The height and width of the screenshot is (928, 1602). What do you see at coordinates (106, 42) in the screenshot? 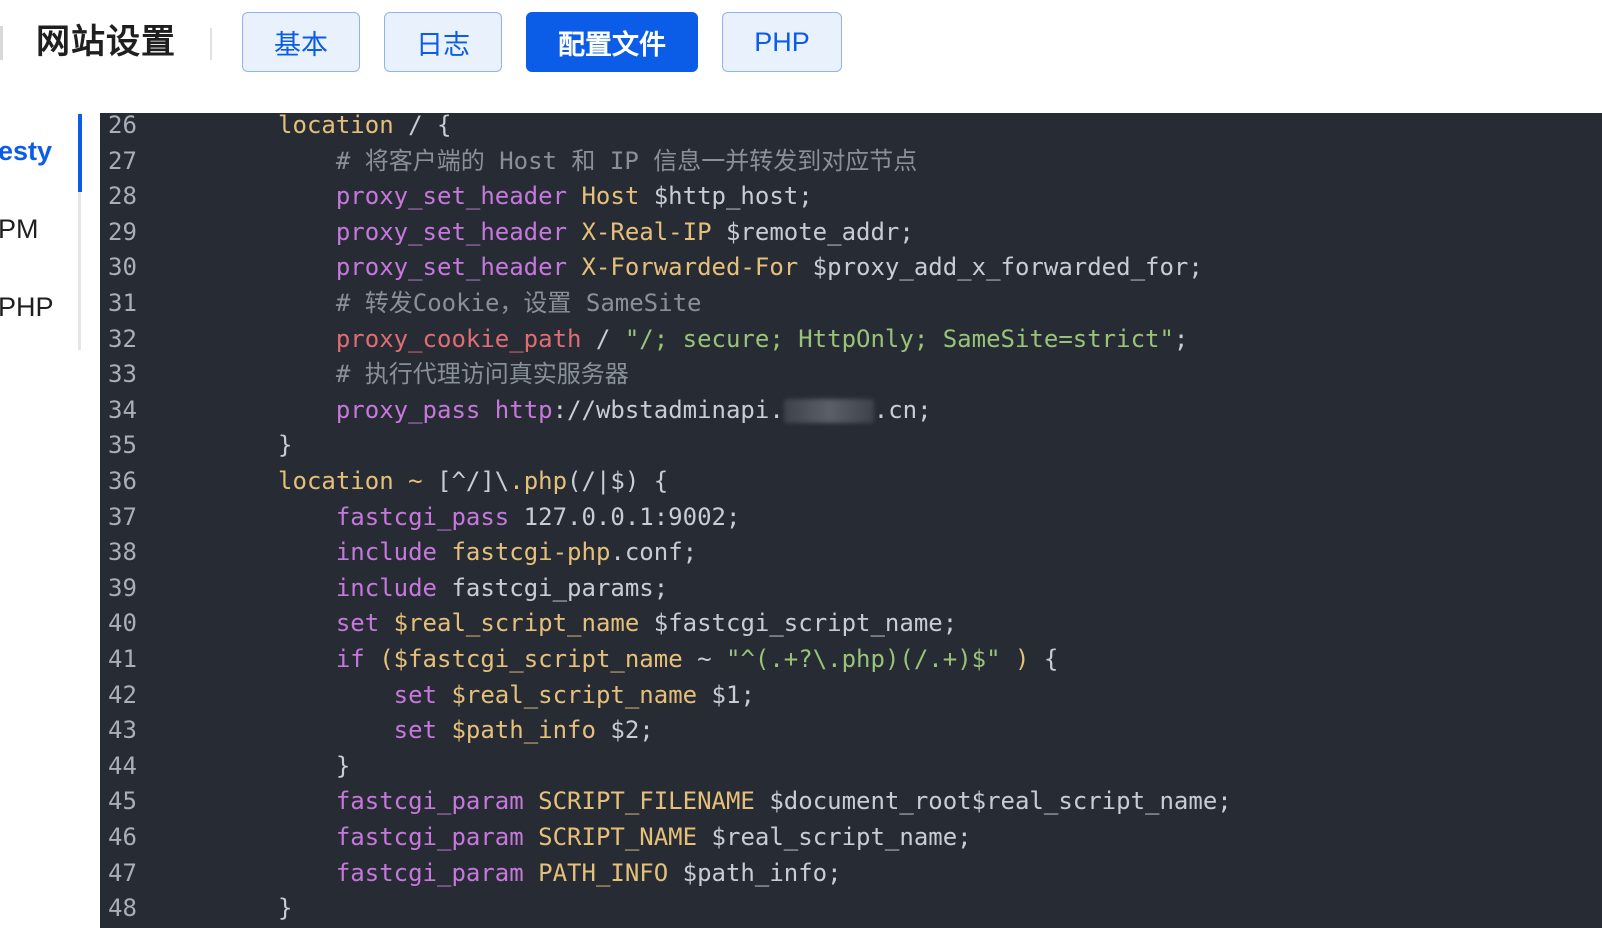
I see `page-title: 网站设置` at bounding box center [106, 42].